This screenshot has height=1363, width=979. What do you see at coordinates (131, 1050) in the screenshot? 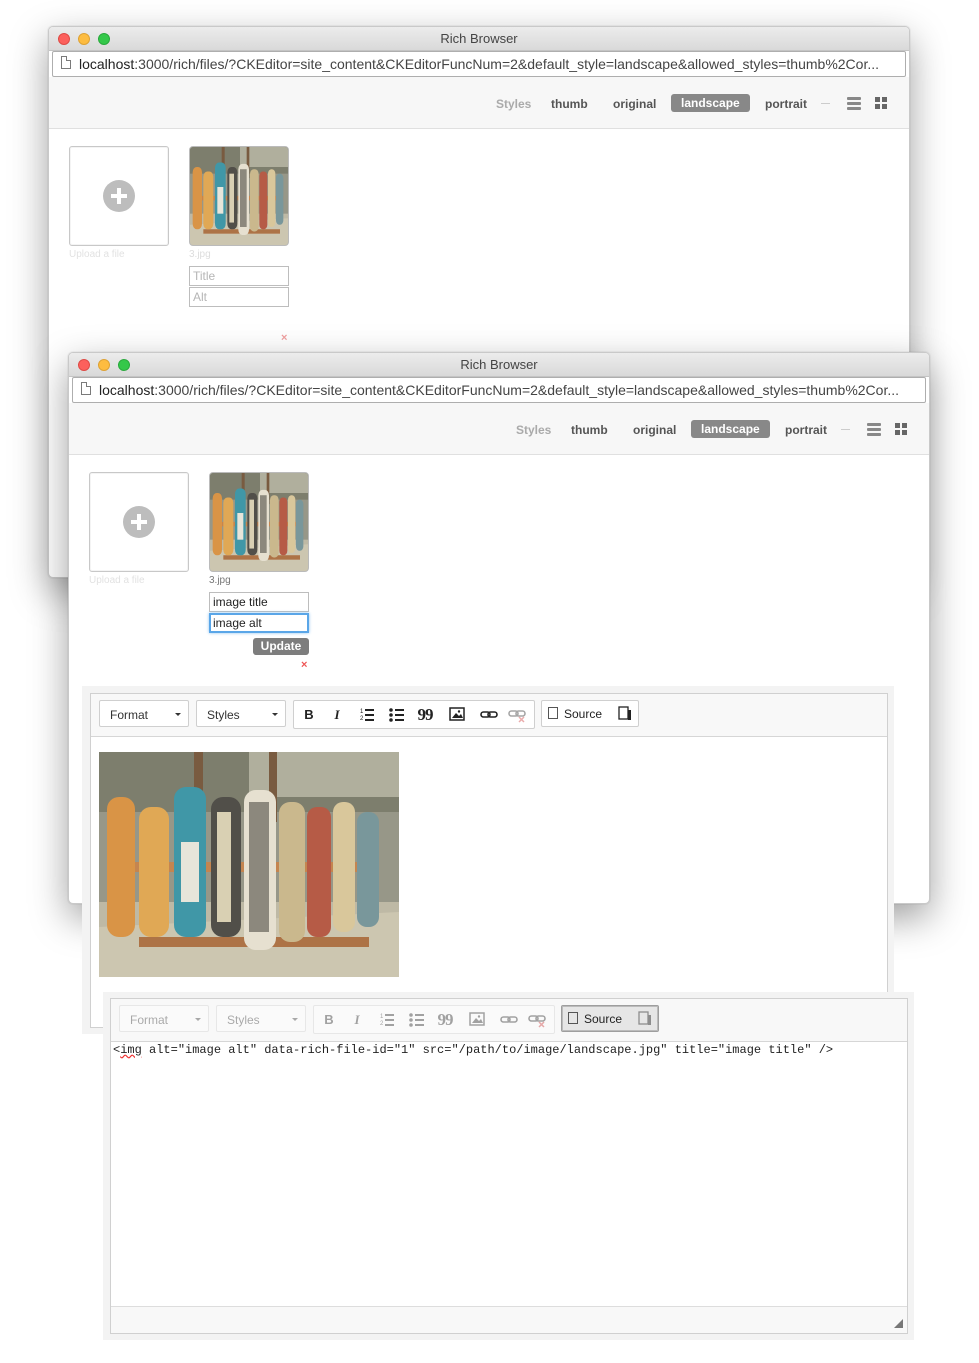
I see `source-tag: img` at bounding box center [131, 1050].